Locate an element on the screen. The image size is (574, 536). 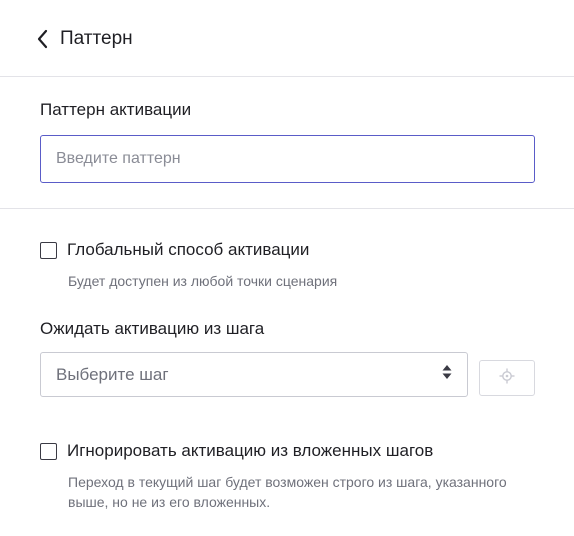
pattern-label: Паттерн активации is located at coordinates (116, 109).